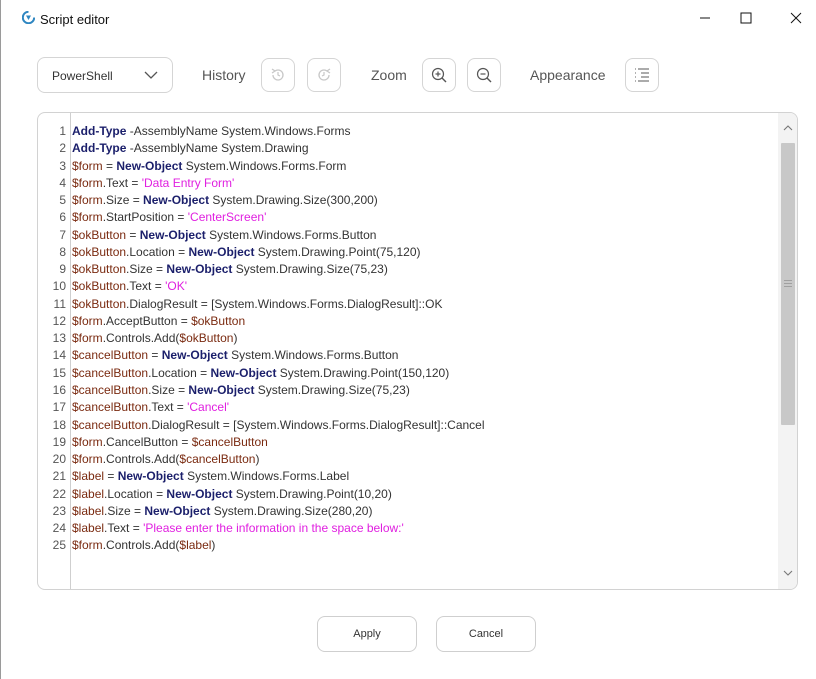 Image resolution: width=816 pixels, height=679 pixels. What do you see at coordinates (389, 75) in the screenshot?
I see `zoom-label: Zoom` at bounding box center [389, 75].